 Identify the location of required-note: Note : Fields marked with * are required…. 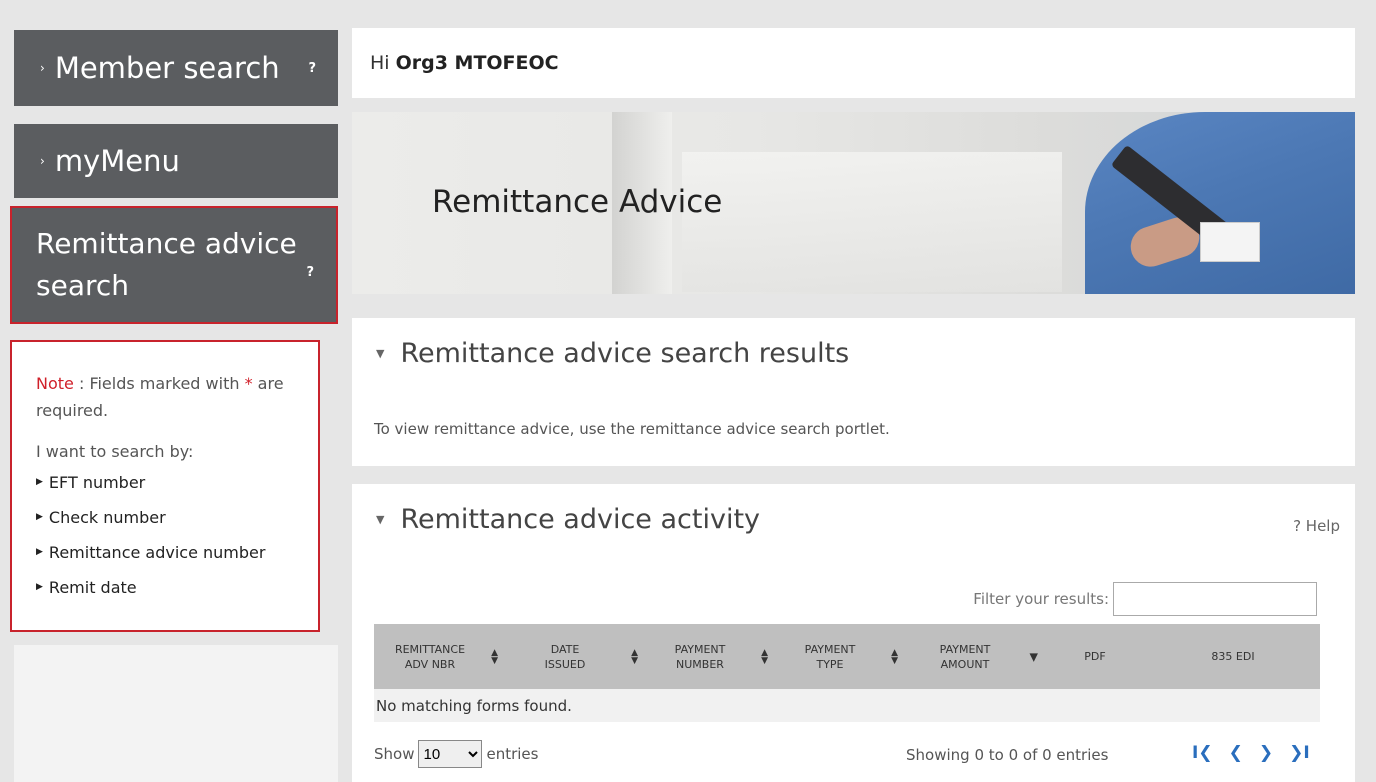
(171, 397).